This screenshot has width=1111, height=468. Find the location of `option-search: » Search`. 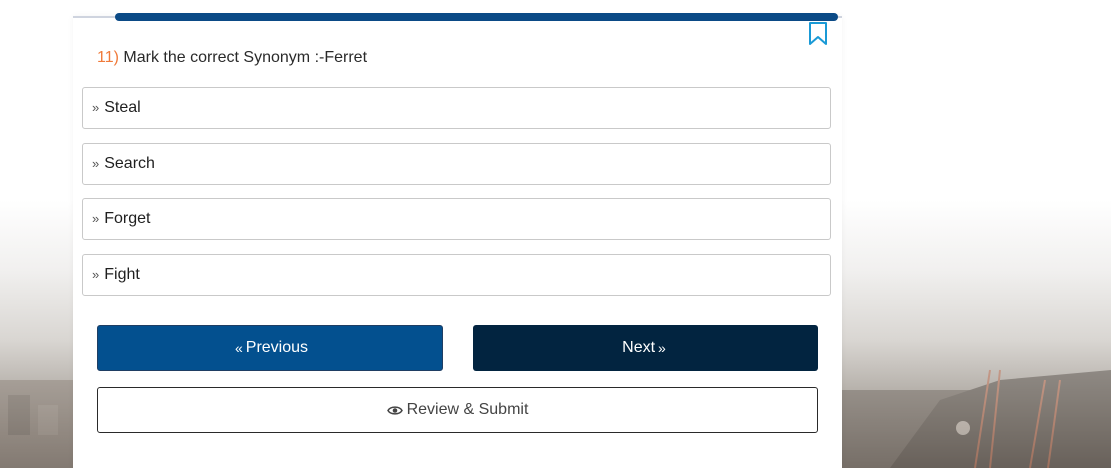

option-search: » Search is located at coordinates (456, 164).